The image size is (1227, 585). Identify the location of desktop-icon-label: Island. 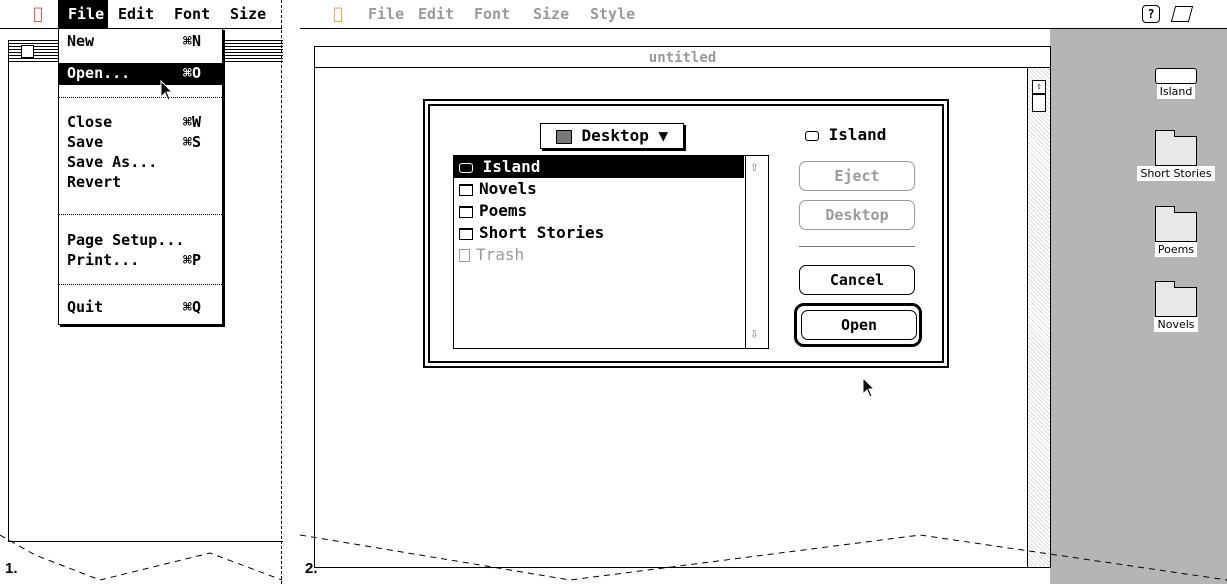
(1176, 91).